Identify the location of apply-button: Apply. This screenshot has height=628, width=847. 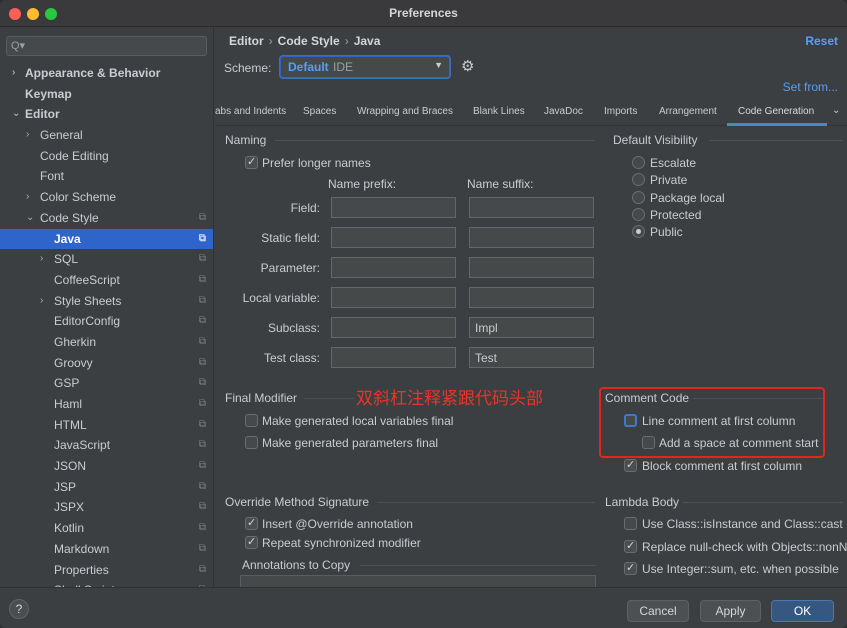
(730, 611).